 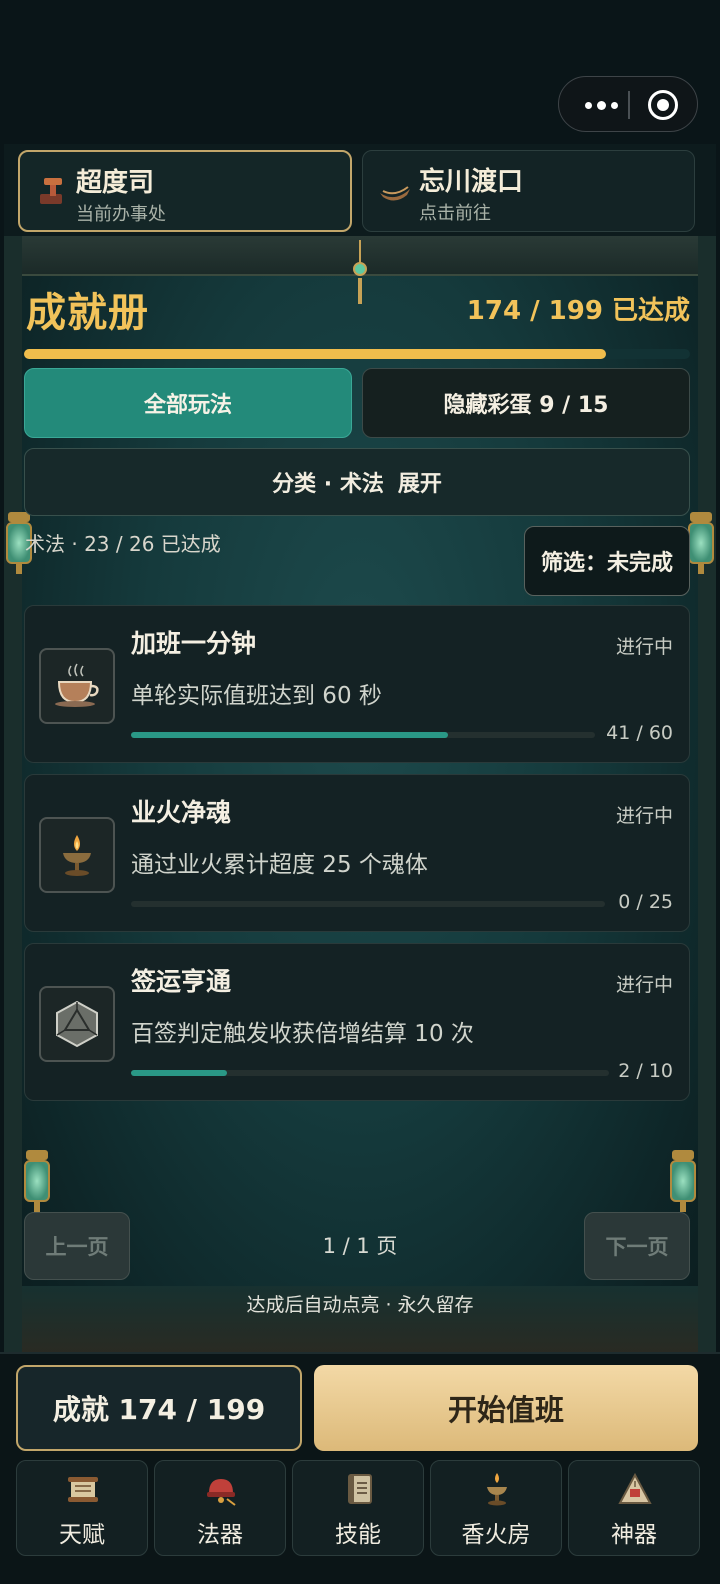 What do you see at coordinates (496, 1535) in the screenshot?
I see `nav-label: 香火房` at bounding box center [496, 1535].